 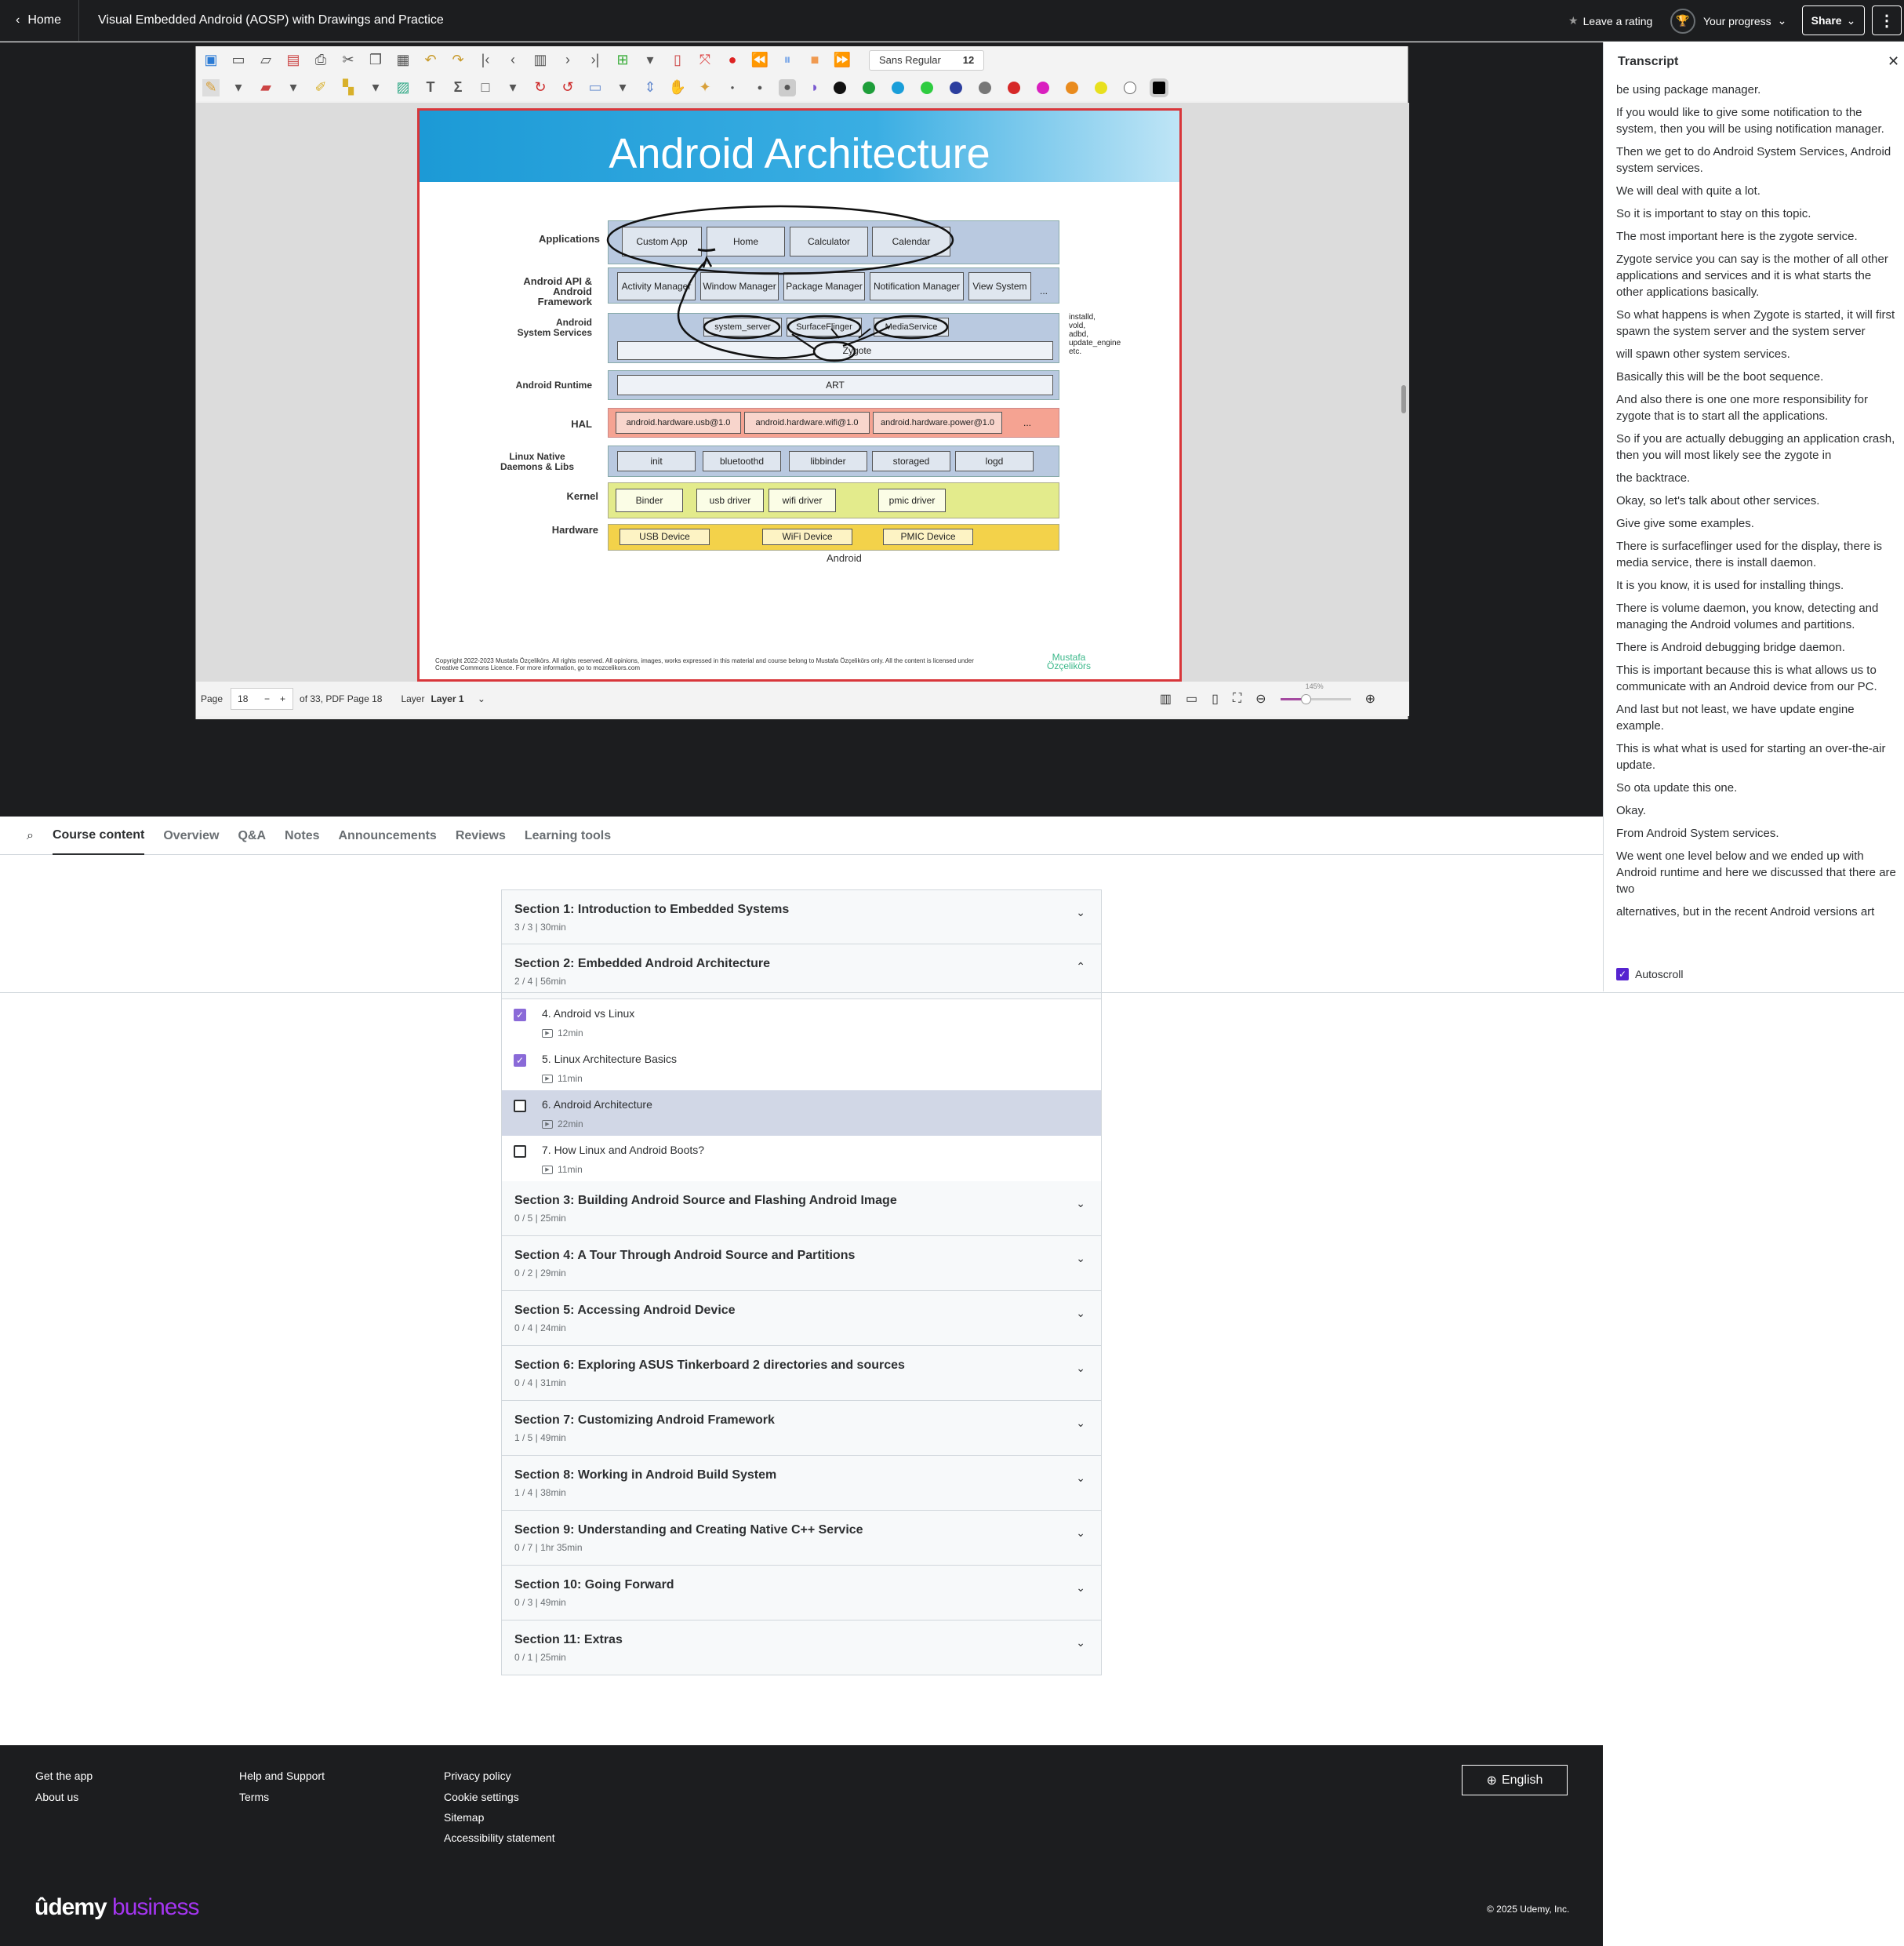 What do you see at coordinates (732, 60) in the screenshot?
I see `record-icon: ●` at bounding box center [732, 60].